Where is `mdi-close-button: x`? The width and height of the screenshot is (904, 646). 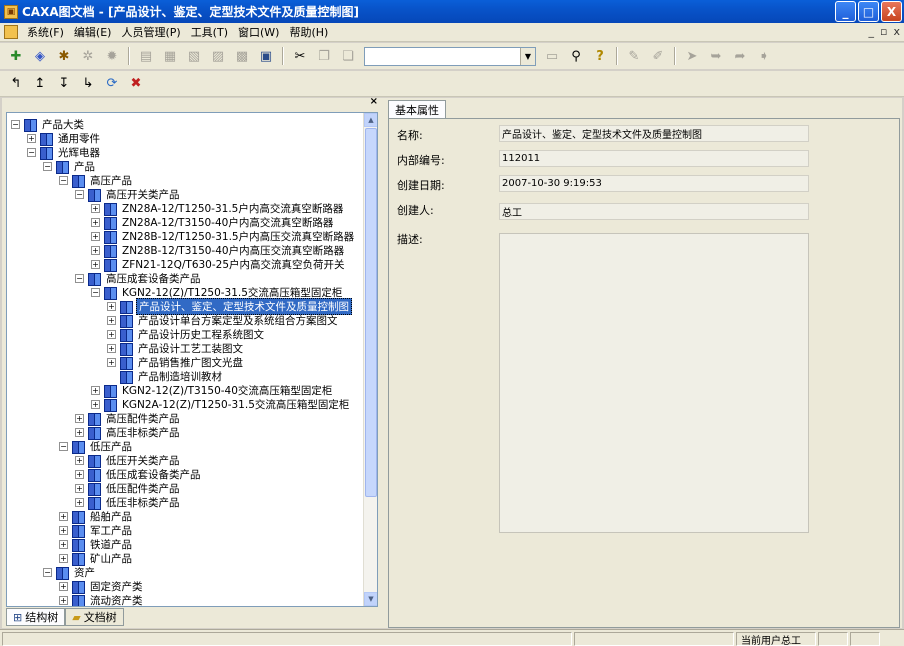
mdi-close-button: x is located at coordinates (896, 31).